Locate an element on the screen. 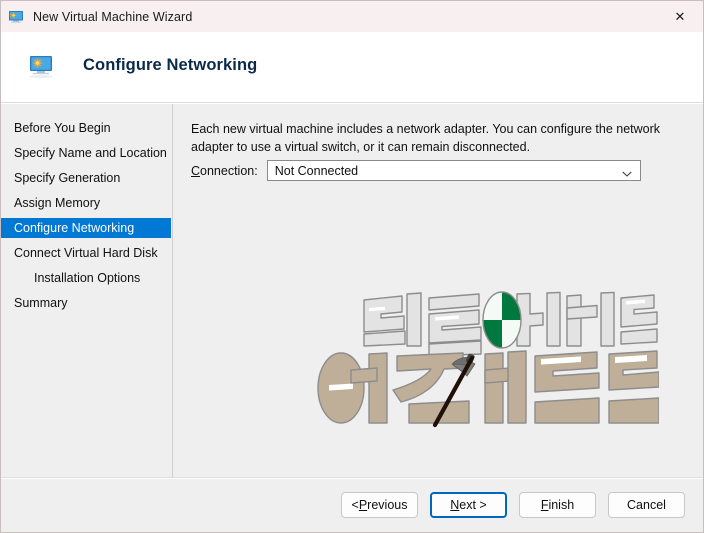  cancel-button-pre: Cancel is located at coordinates (646, 505).